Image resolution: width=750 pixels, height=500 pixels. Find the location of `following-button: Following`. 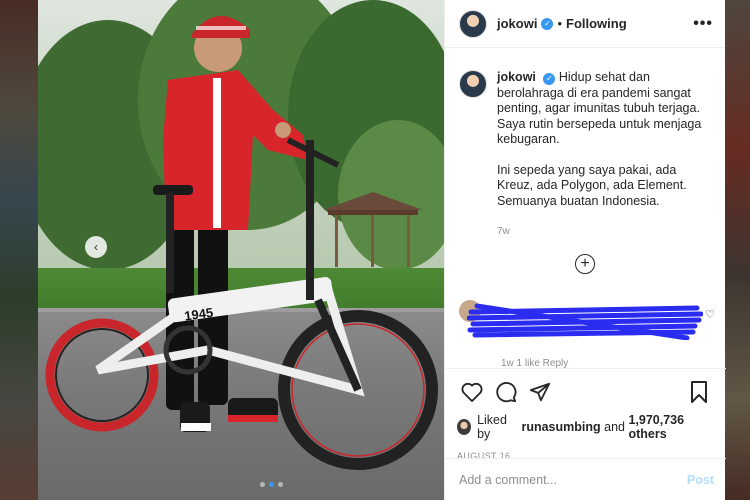

following-button: Following is located at coordinates (596, 23).